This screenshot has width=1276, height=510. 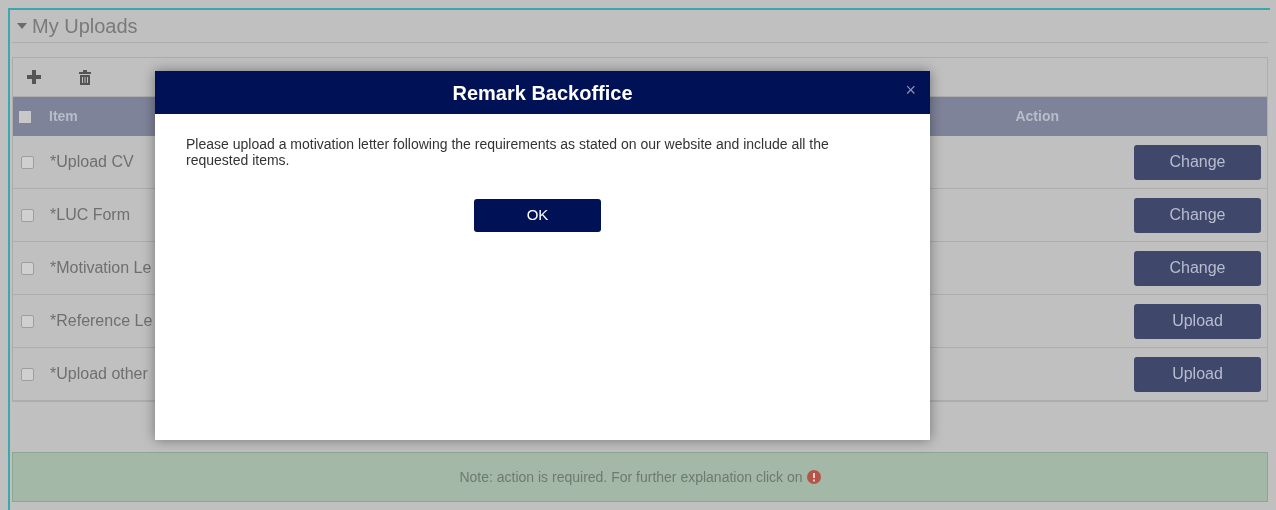 I want to click on item-label: *LUC Form, so click(x=90, y=215).